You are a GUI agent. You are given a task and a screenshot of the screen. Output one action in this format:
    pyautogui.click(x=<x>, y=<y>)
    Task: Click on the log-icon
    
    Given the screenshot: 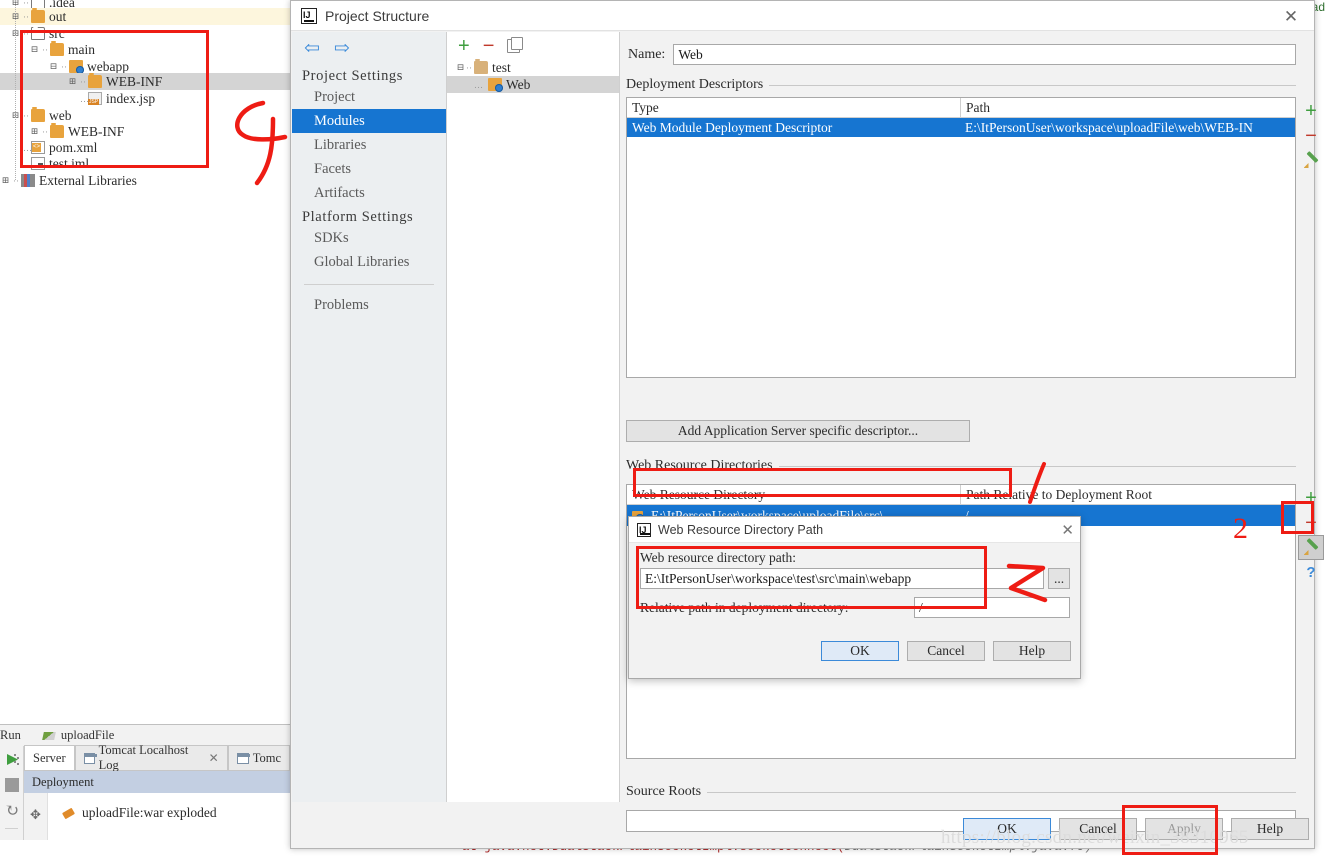 What is the action you would take?
    pyautogui.click(x=90, y=758)
    